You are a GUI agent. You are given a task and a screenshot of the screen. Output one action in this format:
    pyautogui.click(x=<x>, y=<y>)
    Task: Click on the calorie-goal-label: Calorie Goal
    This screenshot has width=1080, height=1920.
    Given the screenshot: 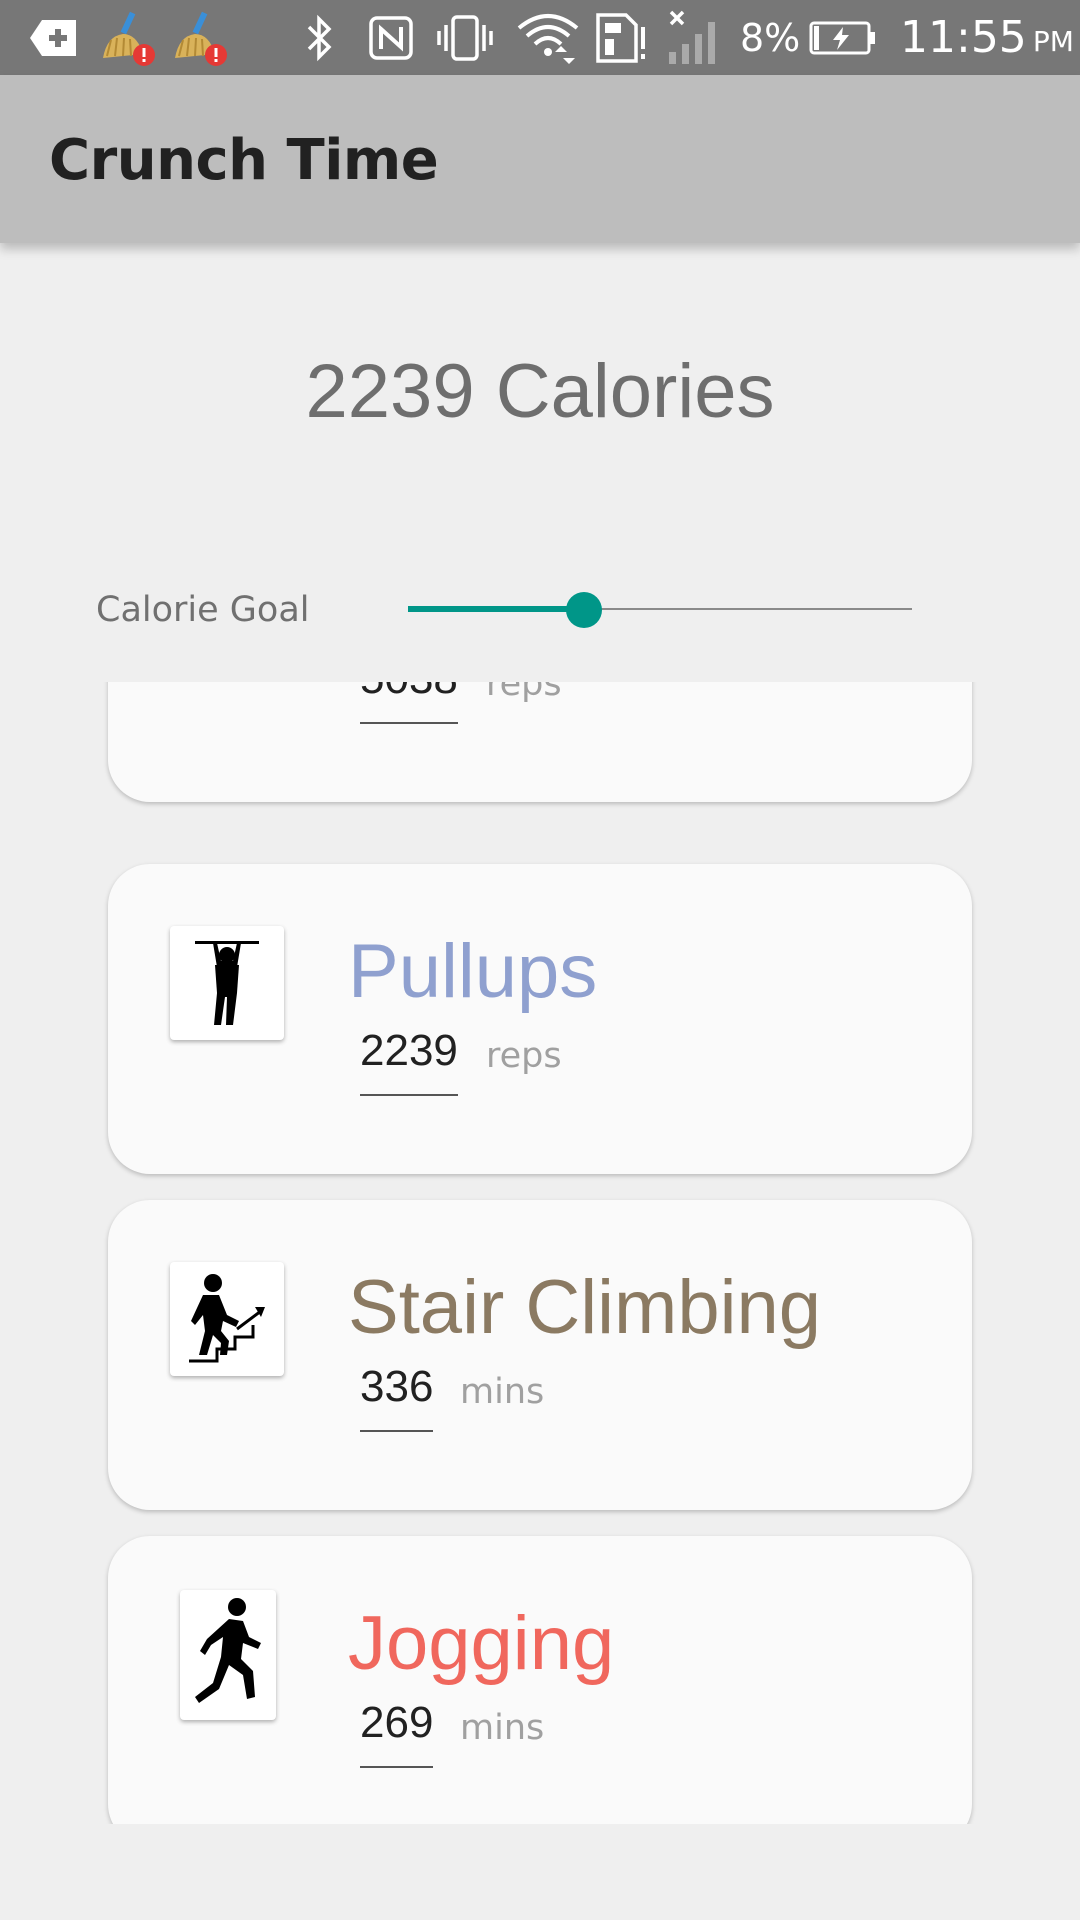 What is the action you would take?
    pyautogui.click(x=203, y=610)
    